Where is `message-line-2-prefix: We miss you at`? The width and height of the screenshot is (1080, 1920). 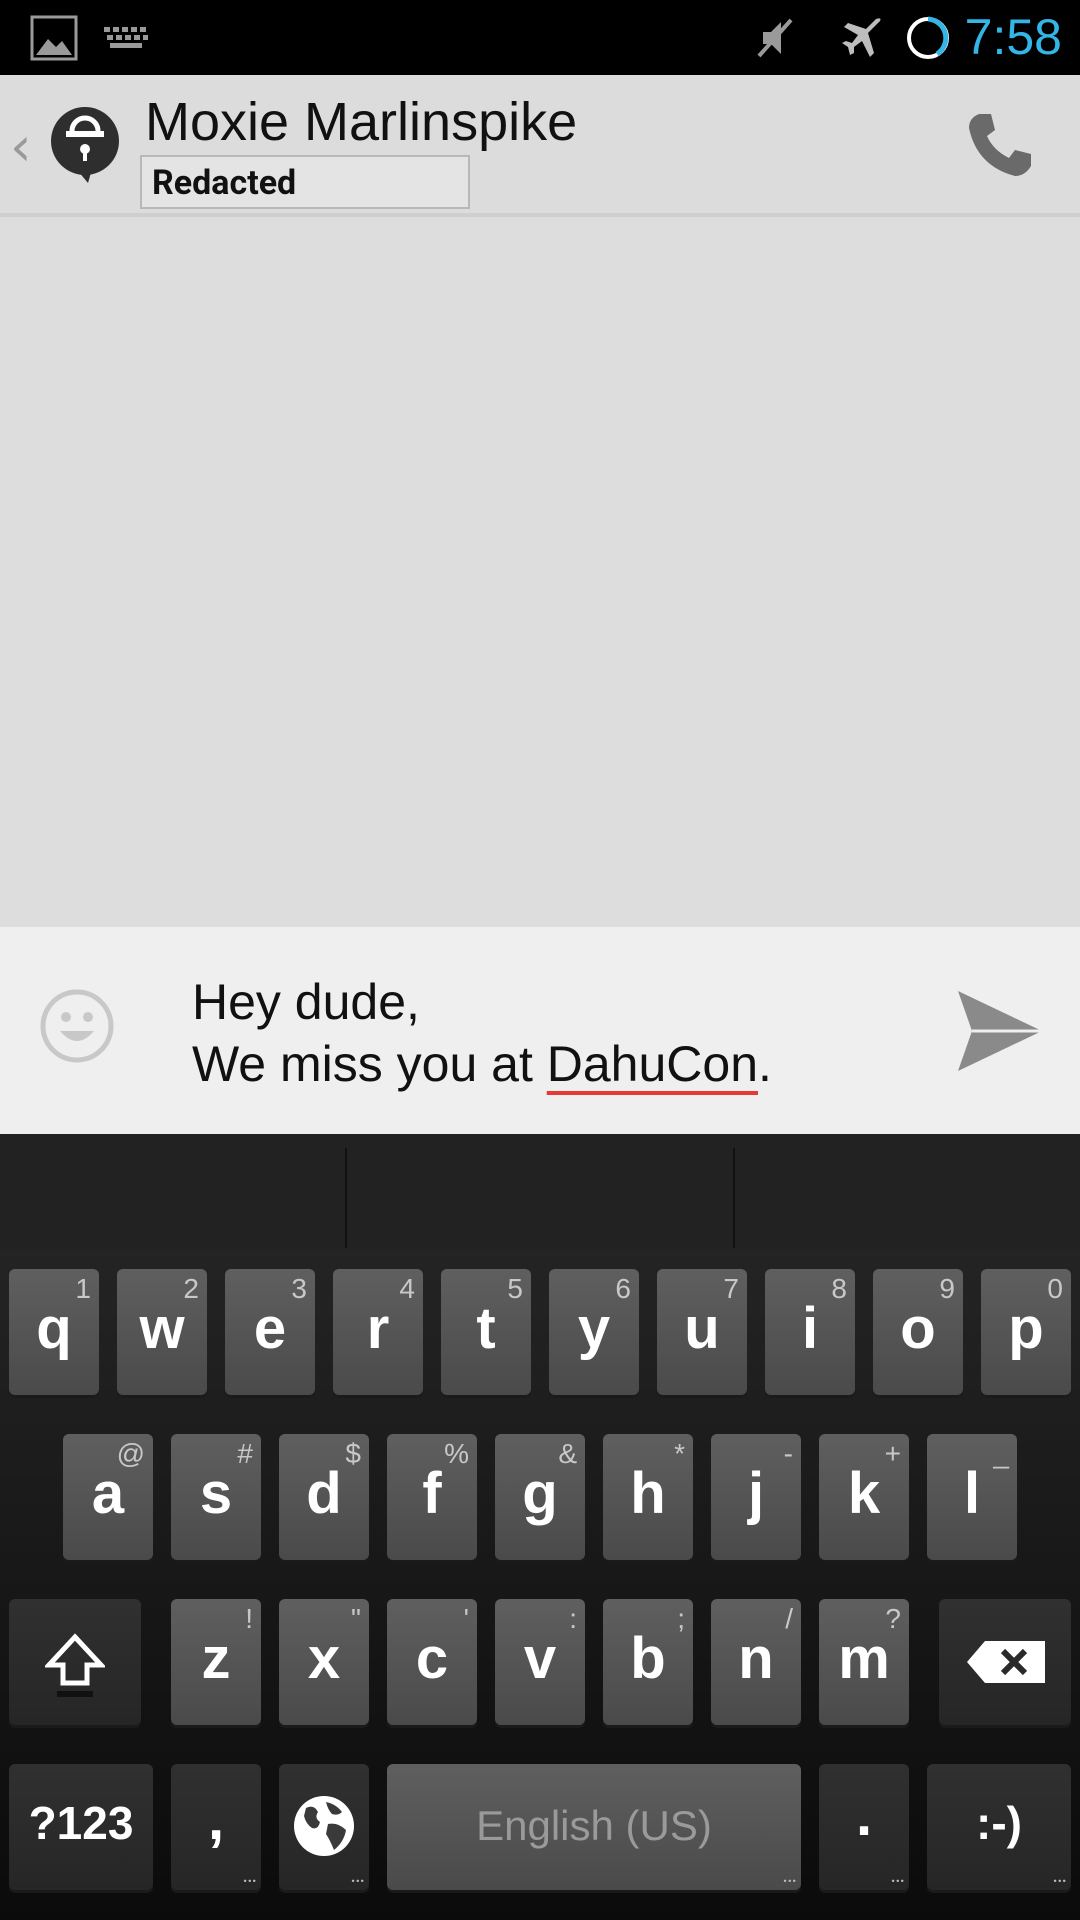
message-line-2-prefix: We miss you at is located at coordinates (369, 1064).